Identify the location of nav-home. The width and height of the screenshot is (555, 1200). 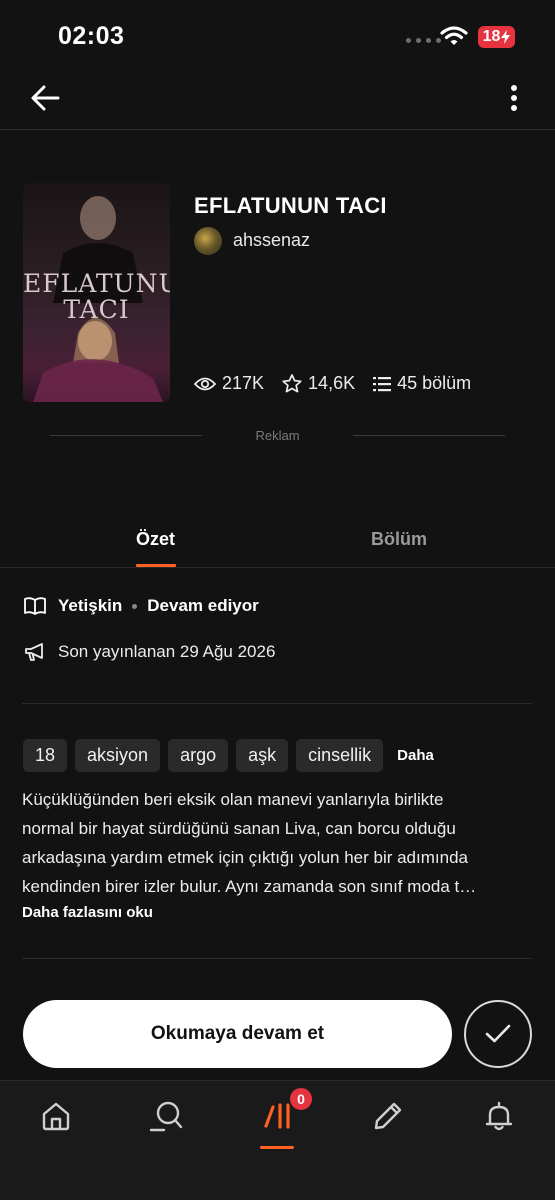
(56, 1116).